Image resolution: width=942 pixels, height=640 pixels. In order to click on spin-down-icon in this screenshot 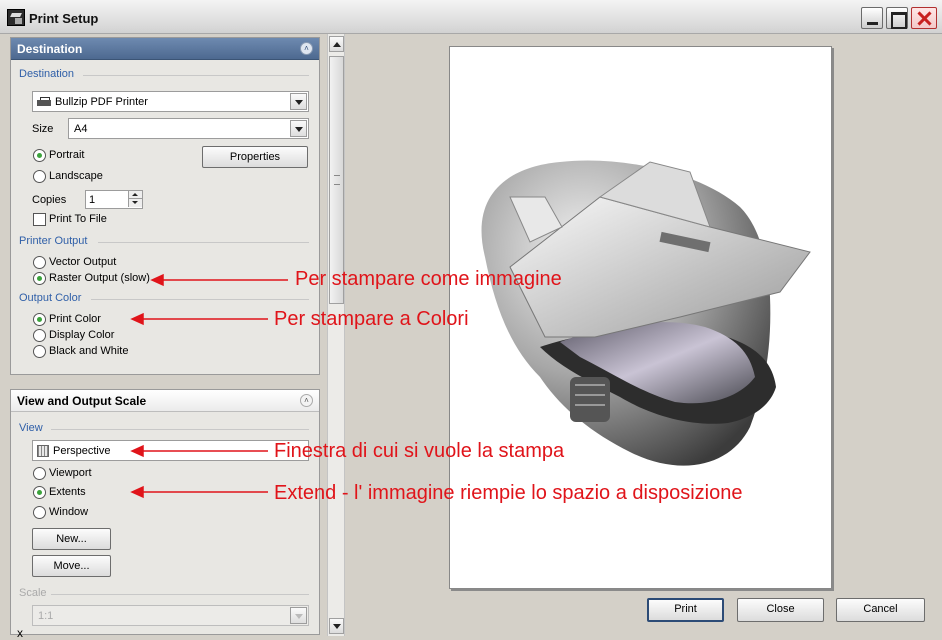, I will do `click(135, 203)`.